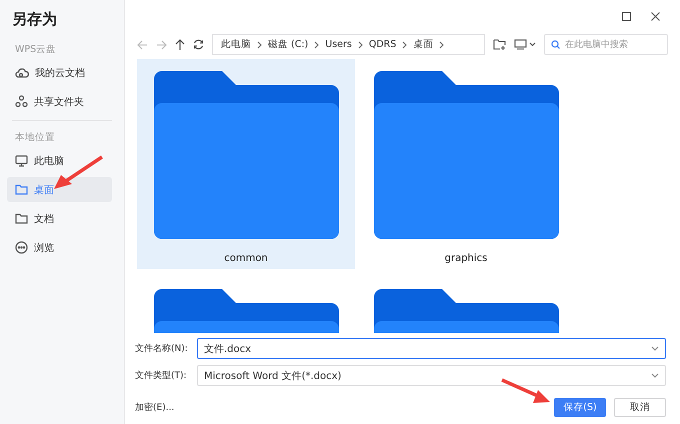 Image resolution: width=680 pixels, height=424 pixels. Describe the element at coordinates (555, 44) in the screenshot. I see `search-icon` at that location.